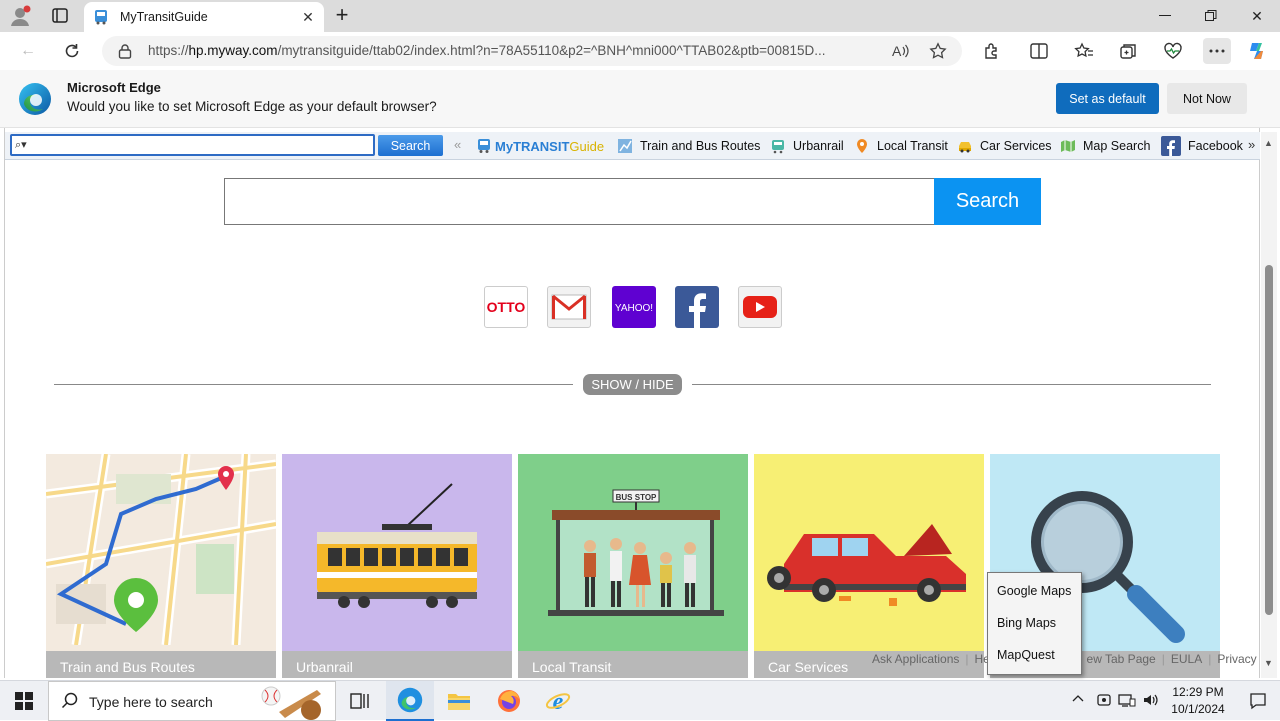 This screenshot has height=721, width=1280. What do you see at coordinates (1151, 701) in the screenshot?
I see `volume-icon` at bounding box center [1151, 701].